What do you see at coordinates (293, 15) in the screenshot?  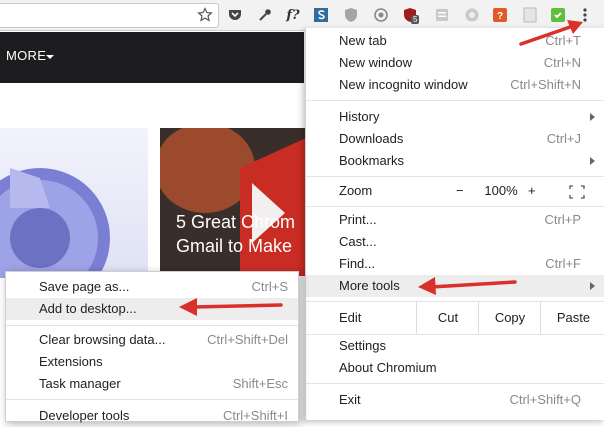 I see `font-icon: f?` at bounding box center [293, 15].